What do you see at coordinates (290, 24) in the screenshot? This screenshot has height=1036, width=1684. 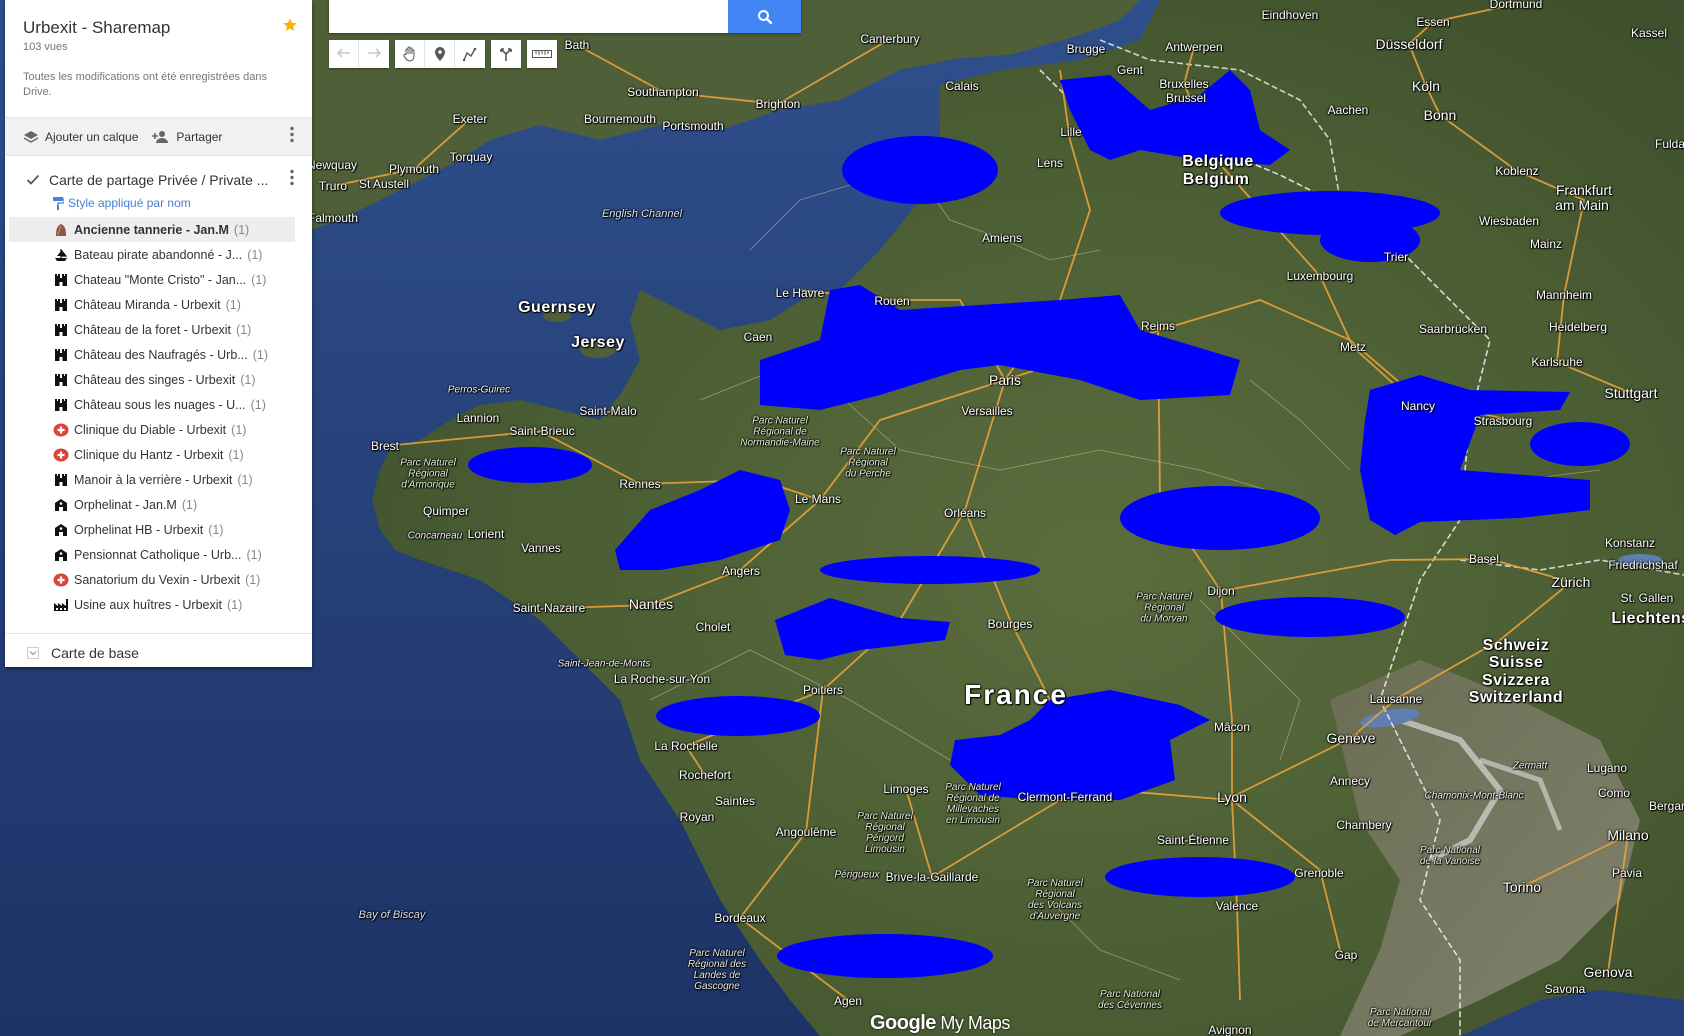 I see `star-icon` at bounding box center [290, 24].